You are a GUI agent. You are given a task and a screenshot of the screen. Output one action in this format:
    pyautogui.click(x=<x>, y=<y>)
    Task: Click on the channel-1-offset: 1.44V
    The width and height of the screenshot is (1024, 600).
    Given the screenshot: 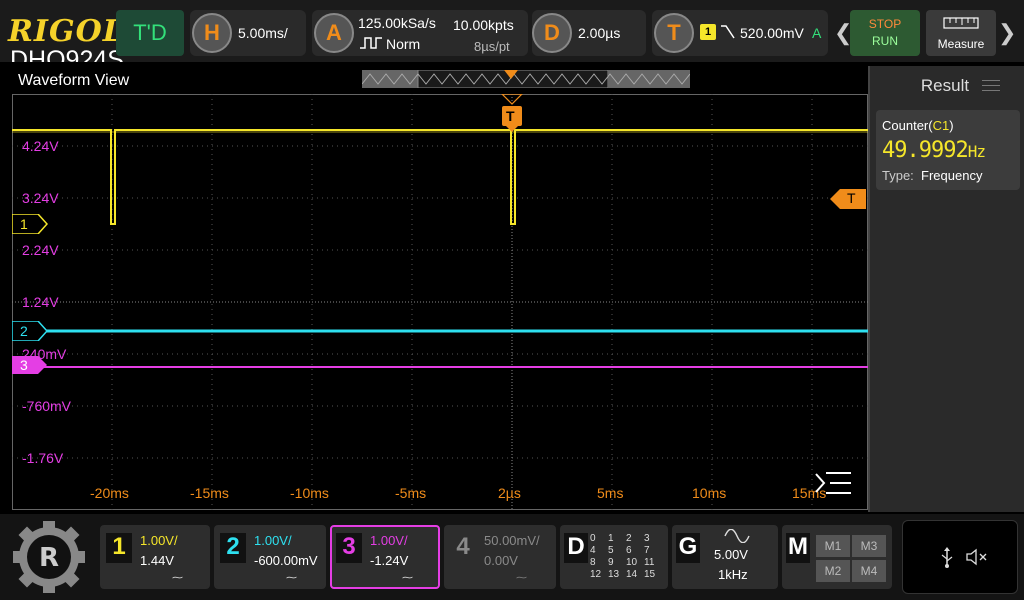 What is the action you would take?
    pyautogui.click(x=157, y=560)
    